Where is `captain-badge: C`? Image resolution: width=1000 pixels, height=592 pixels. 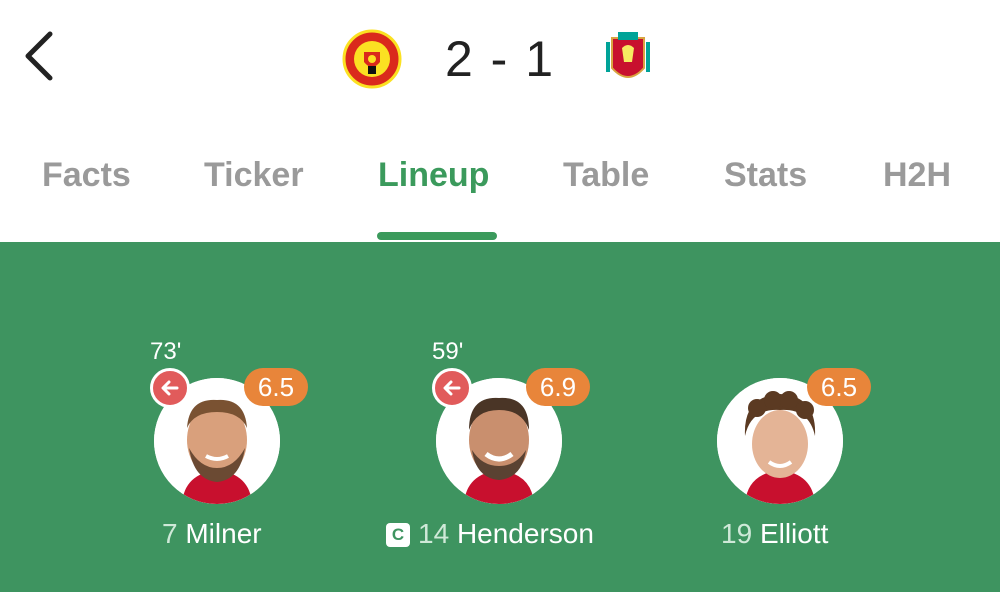
captain-badge: C is located at coordinates (398, 535).